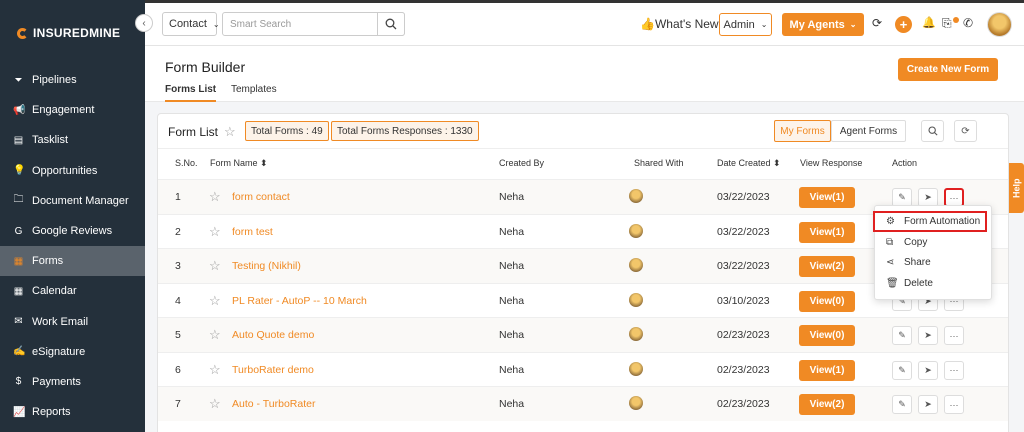  Describe the element at coordinates (191, 93) in the screenshot. I see `tab-forms-list: Forms List` at that location.